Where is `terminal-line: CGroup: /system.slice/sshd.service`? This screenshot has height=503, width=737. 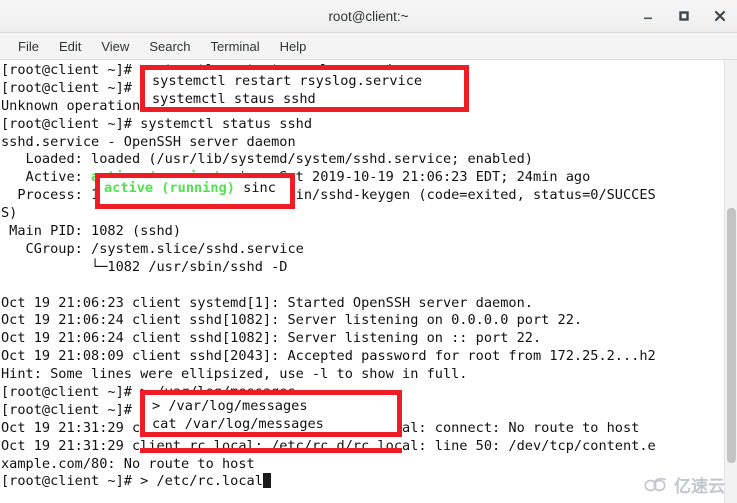
terminal-line: CGroup: /system.slice/sshd.service is located at coordinates (152, 248).